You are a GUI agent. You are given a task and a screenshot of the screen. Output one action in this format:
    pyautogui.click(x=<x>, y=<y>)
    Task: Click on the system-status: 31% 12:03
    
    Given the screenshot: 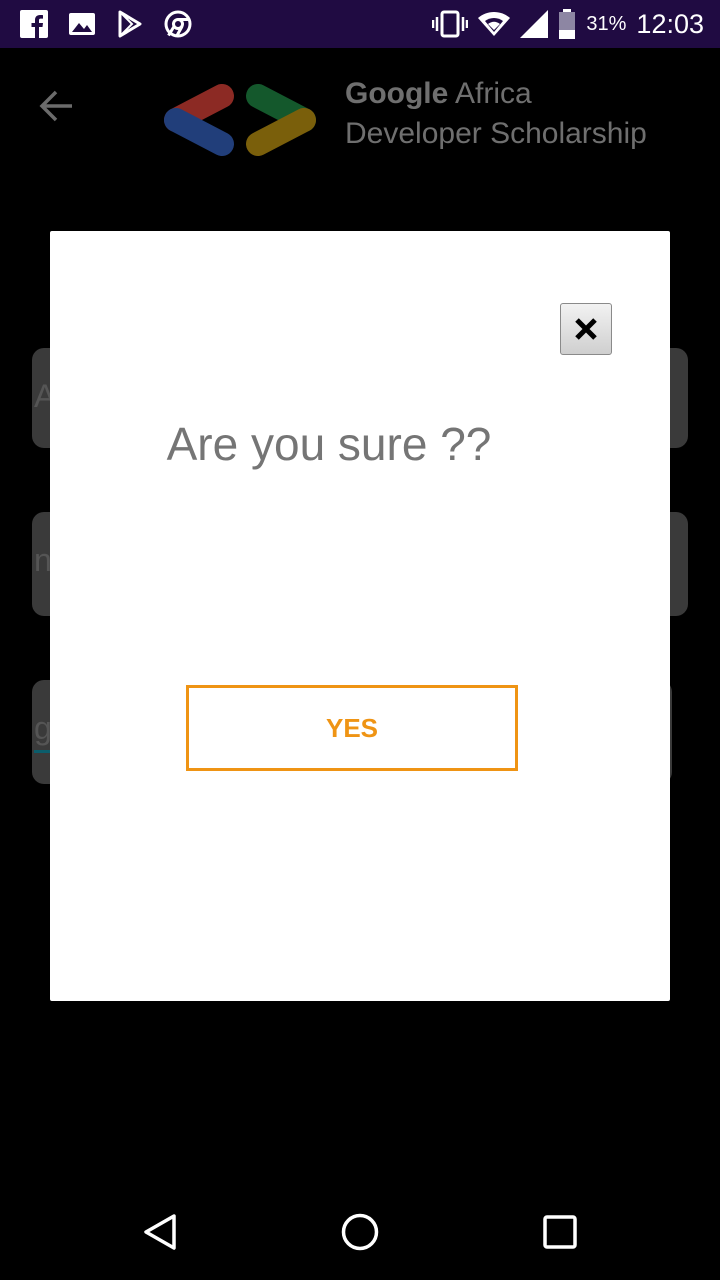 What is the action you would take?
    pyautogui.click(x=568, y=24)
    